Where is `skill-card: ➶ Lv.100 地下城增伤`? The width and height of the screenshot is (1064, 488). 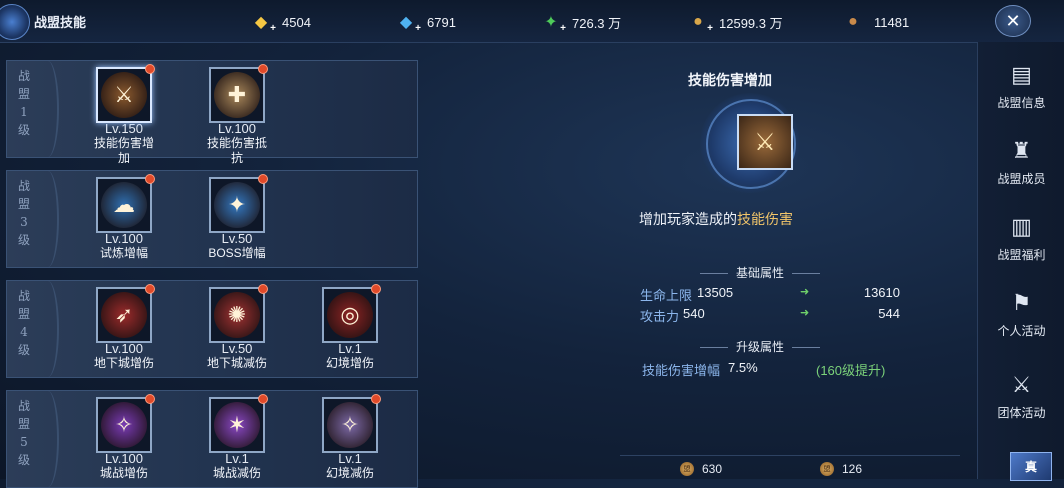 skill-card: ➶ Lv.100 地下城增伤 is located at coordinates (124, 327).